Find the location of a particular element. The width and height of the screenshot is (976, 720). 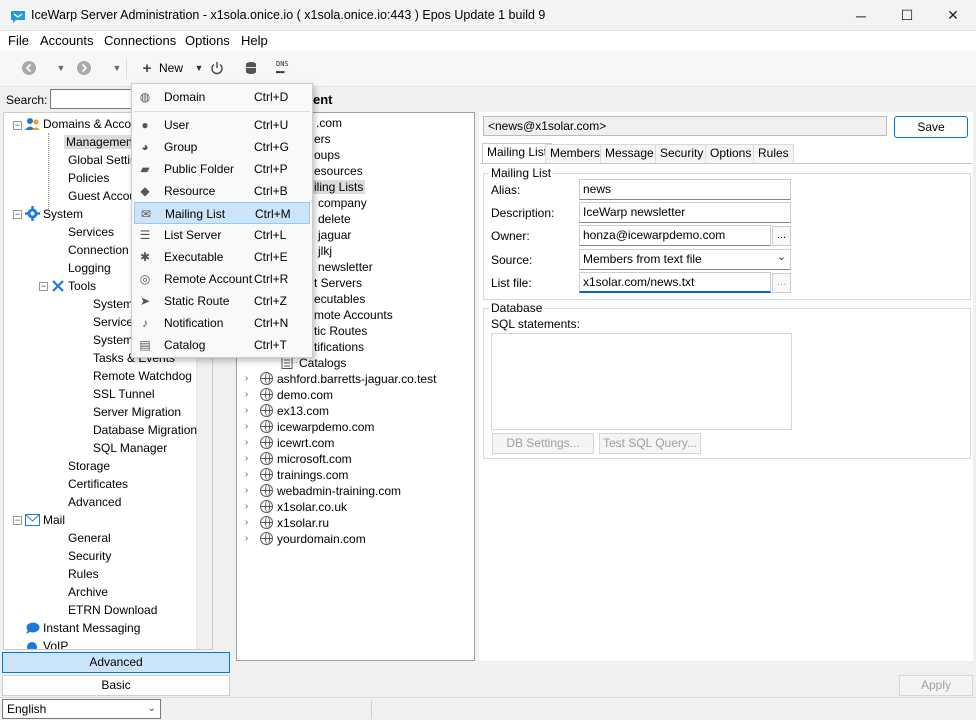

tree-security: Security is located at coordinates (89, 556).